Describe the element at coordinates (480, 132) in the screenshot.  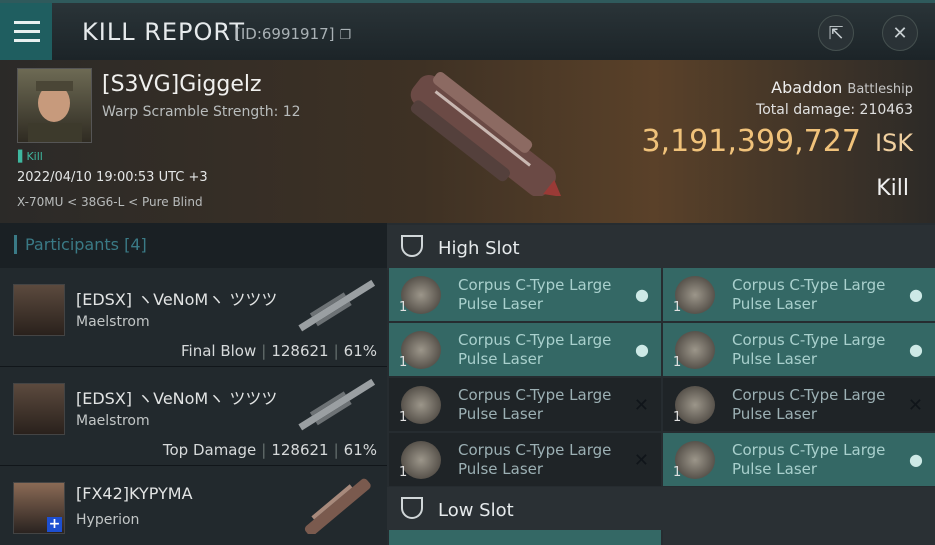
I see `victim-ship-image` at that location.